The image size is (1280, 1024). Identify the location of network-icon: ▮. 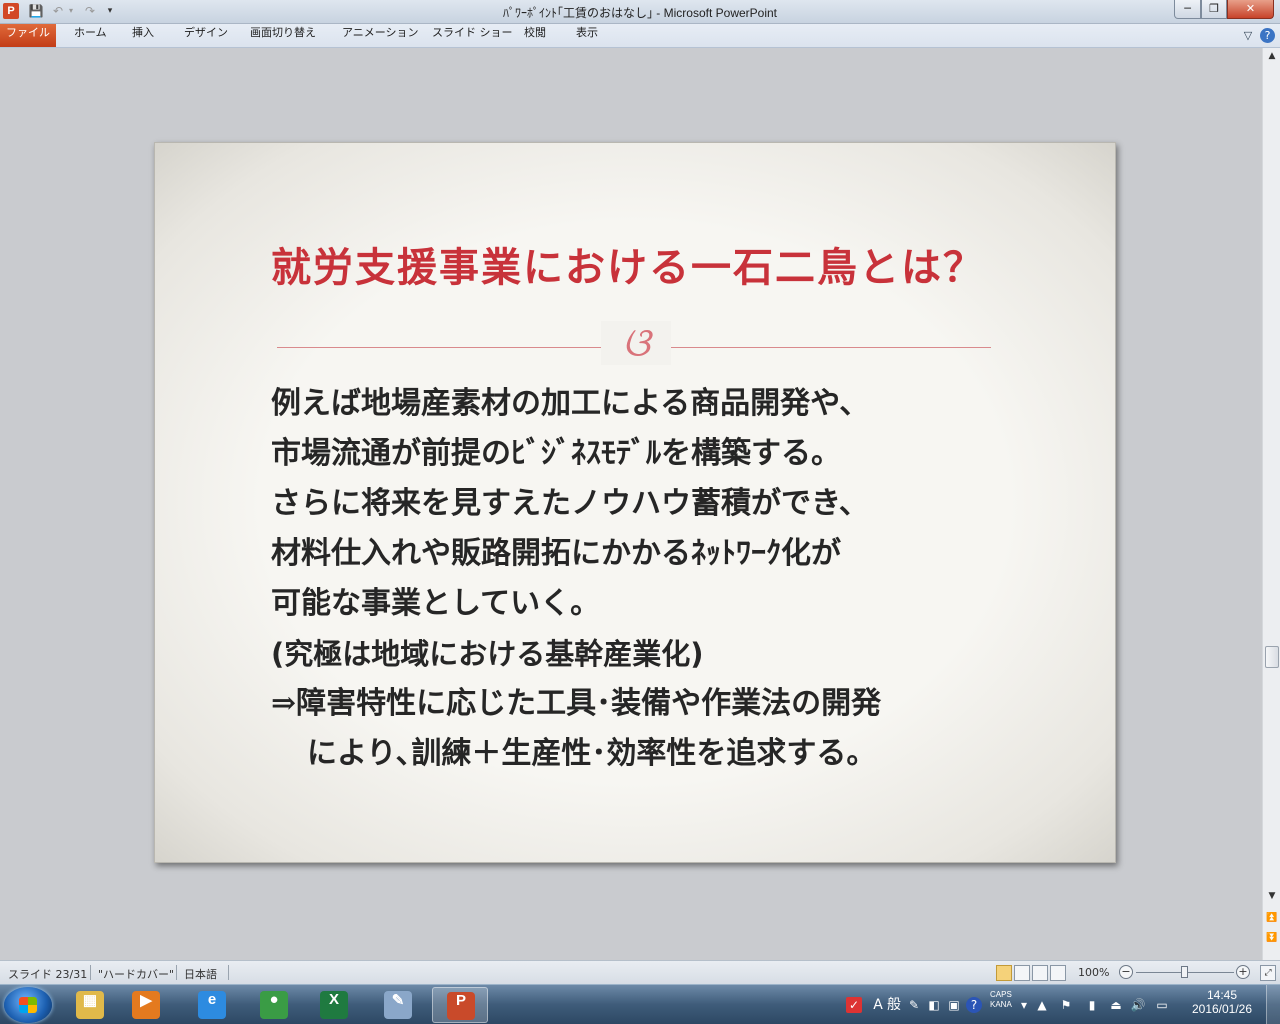
(1092, 1005).